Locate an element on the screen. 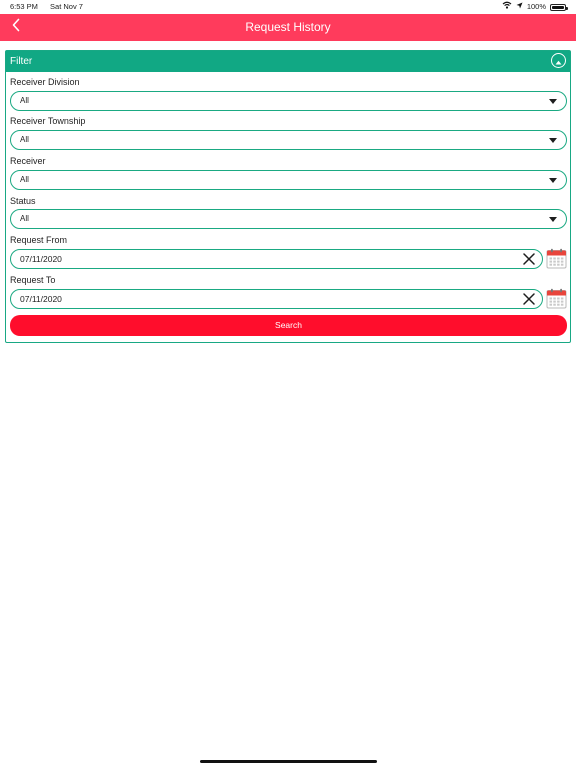 The width and height of the screenshot is (576, 768). request-to-calendar-button is located at coordinates (556, 298).